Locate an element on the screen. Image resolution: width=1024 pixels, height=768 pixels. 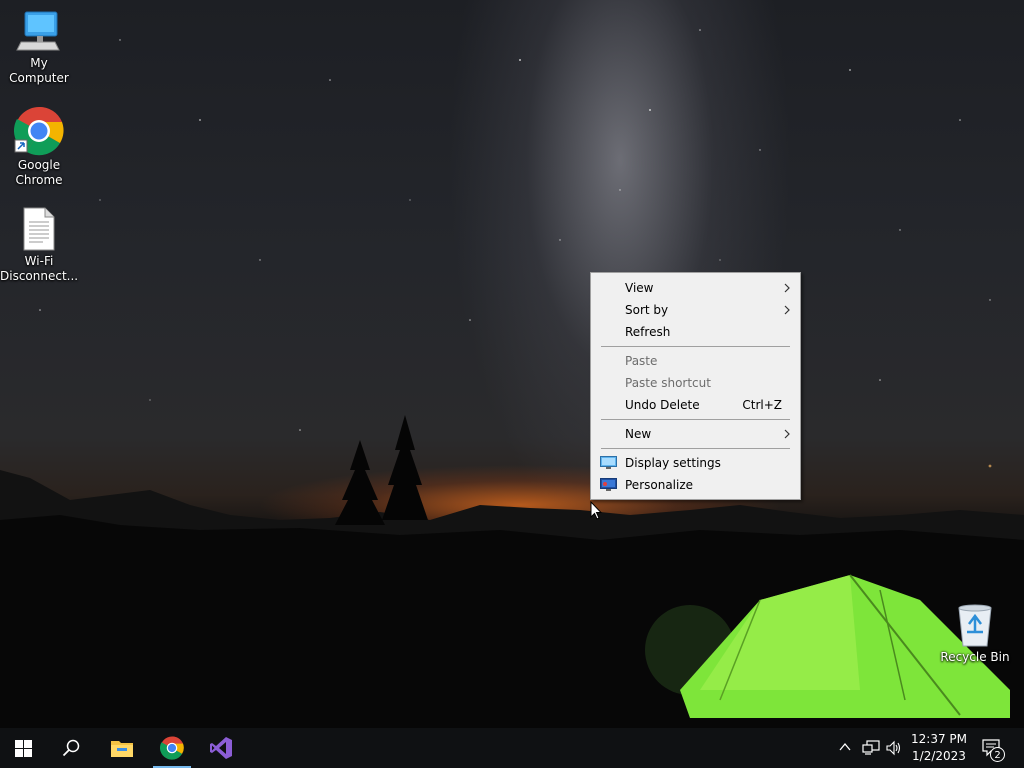
menu-item-refresh: Refresh is located at coordinates (695, 332).